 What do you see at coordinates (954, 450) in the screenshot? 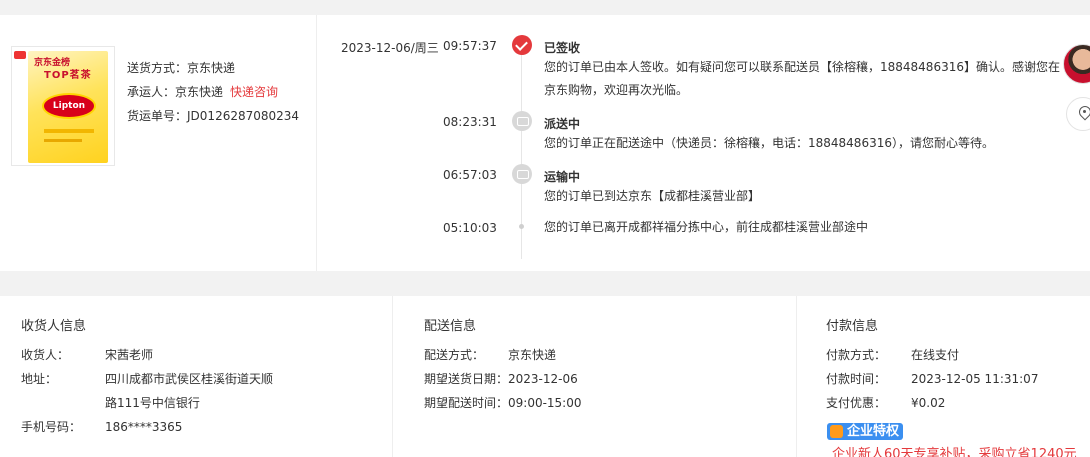
I see `enterprise-perk-text: 企业新人60天专享补贴，采购立省1240元` at bounding box center [954, 450].